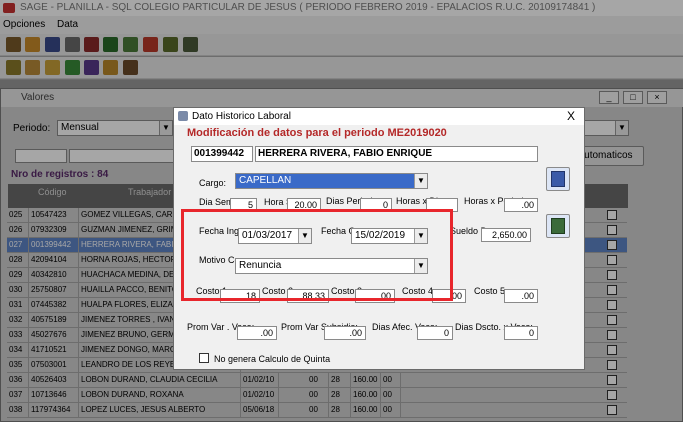 The width and height of the screenshot is (683, 422). I want to click on save-button, so click(558, 179).